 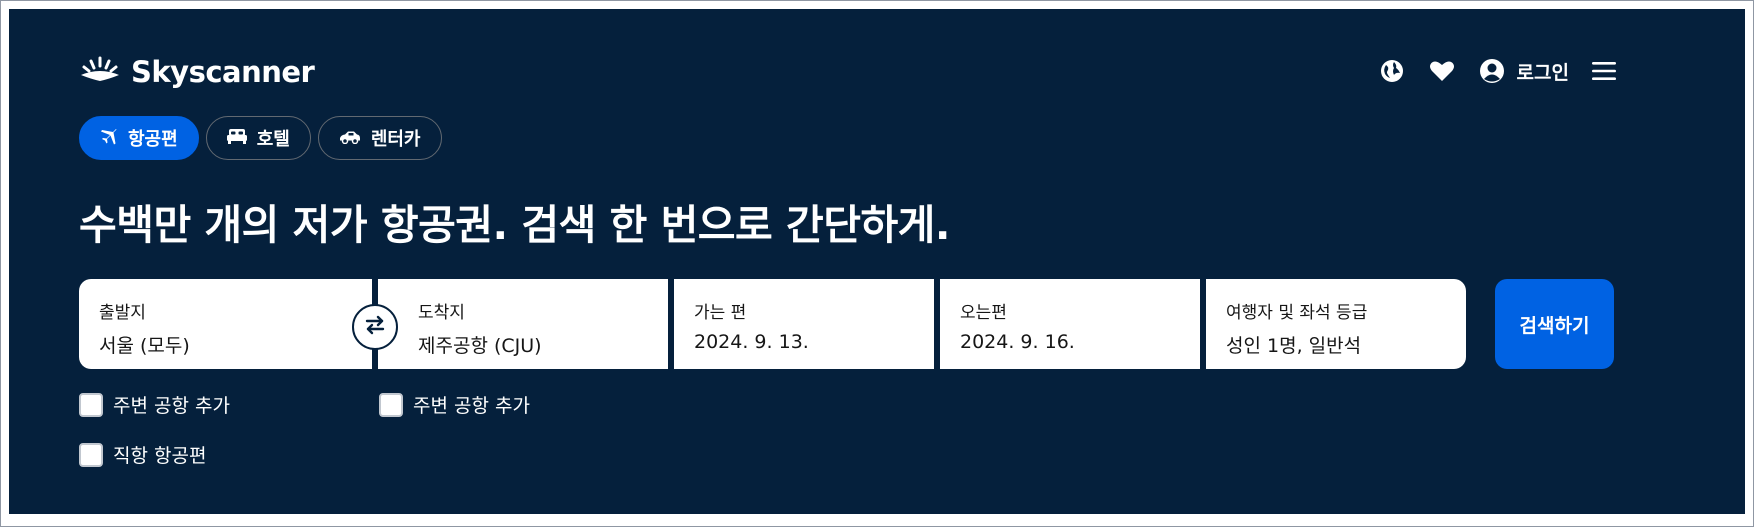 I want to click on skyscanner-logo: Skyscanner, so click(x=197, y=72).